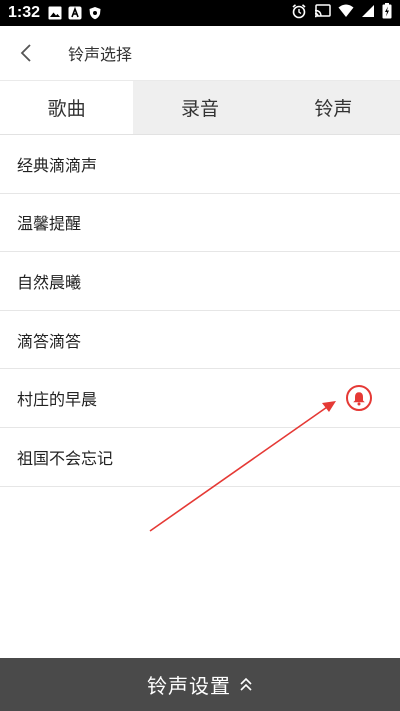 The height and width of the screenshot is (711, 400). Describe the element at coordinates (57, 400) in the screenshot. I see `list-item-label: 村庄的早晨` at that location.